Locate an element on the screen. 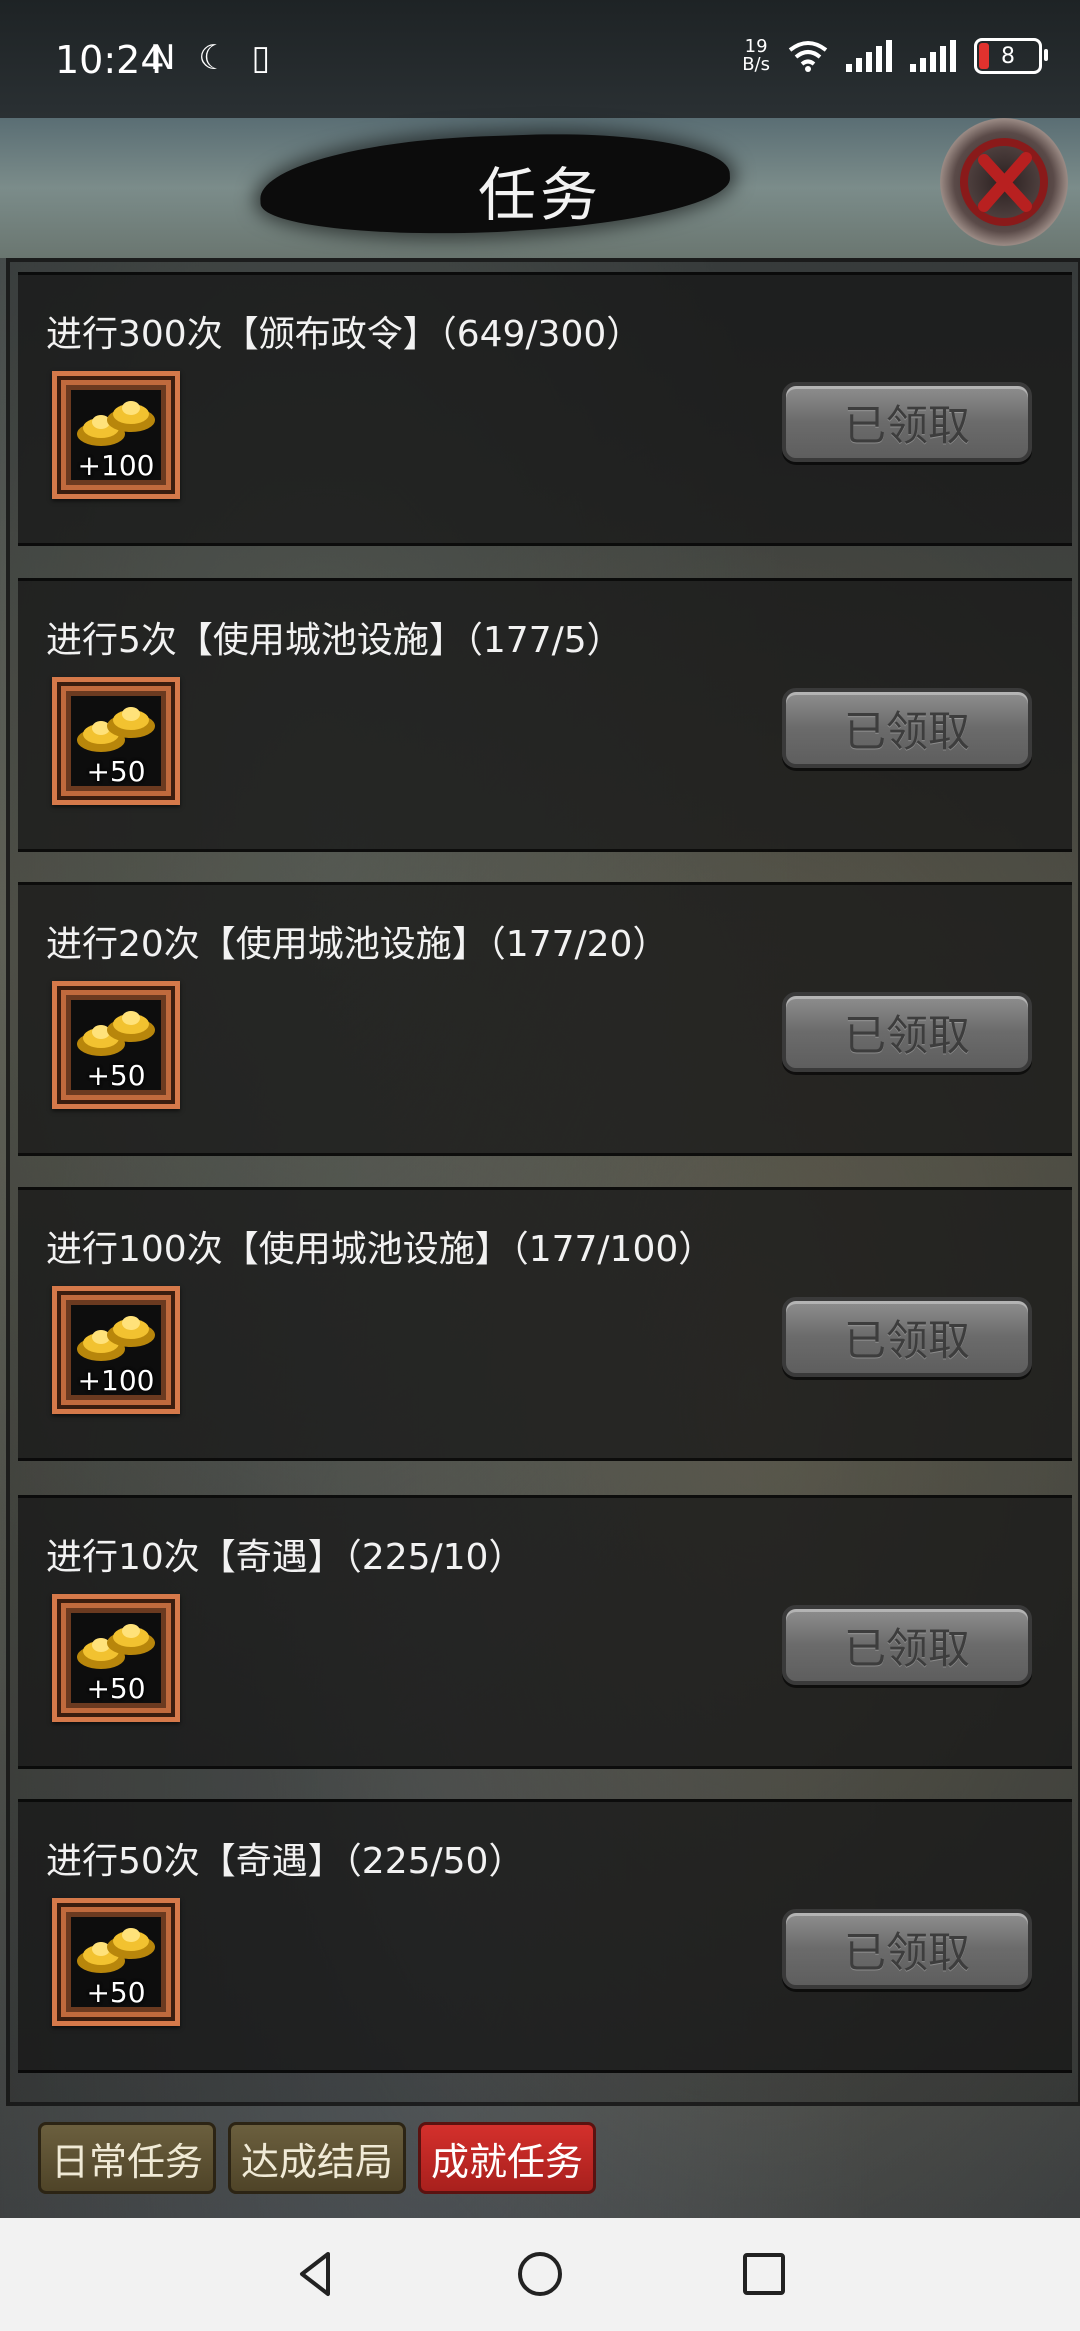 The height and width of the screenshot is (2331, 1080). title-bar: 任务 is located at coordinates (540, 188).